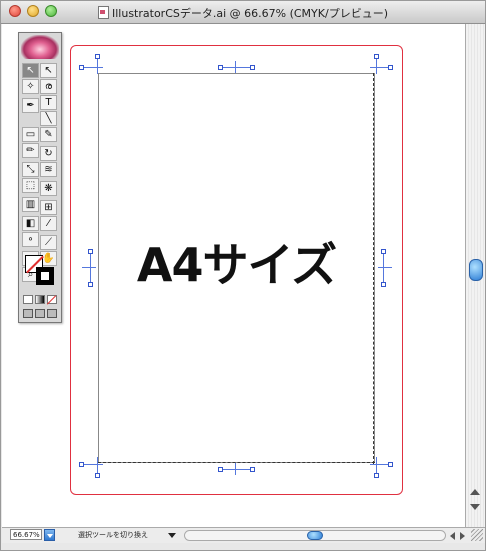 The height and width of the screenshot is (551, 486). What do you see at coordinates (28, 313) in the screenshot?
I see `standard-screen-mode-button` at bounding box center [28, 313].